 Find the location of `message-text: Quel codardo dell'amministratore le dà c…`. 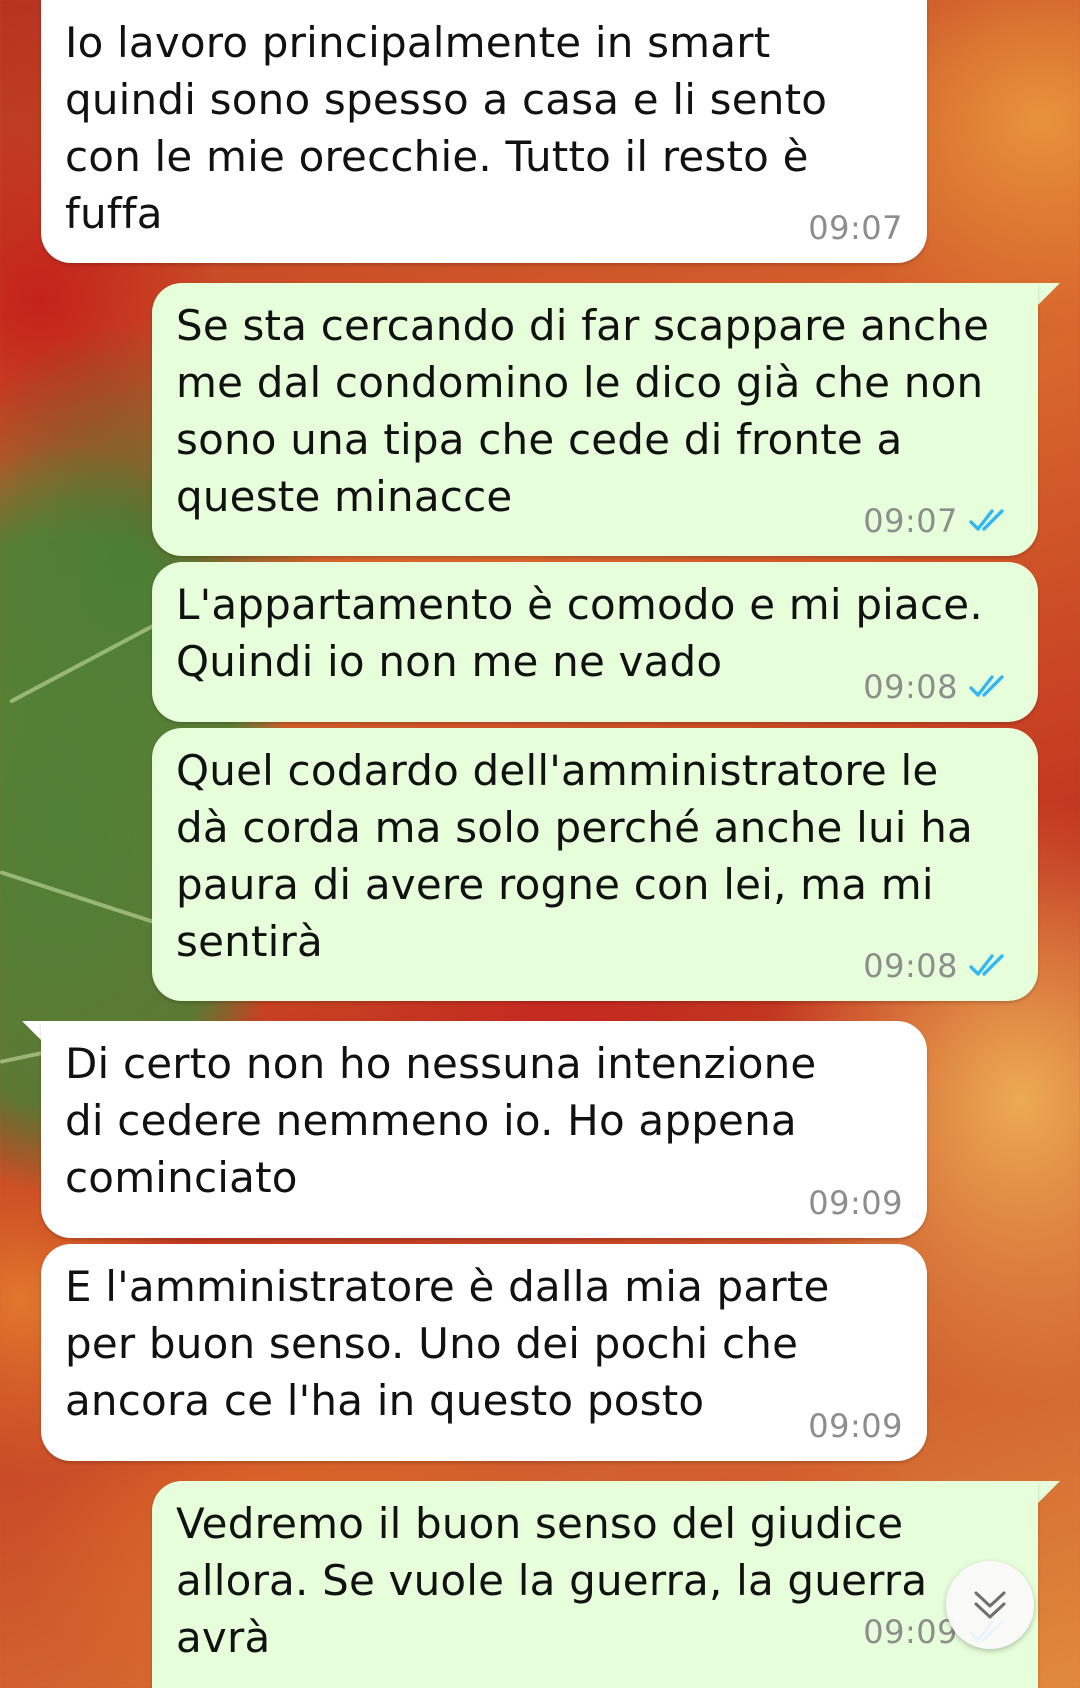

message-text: Quel codardo dell'amministratore le dà c… is located at coordinates (574, 856).